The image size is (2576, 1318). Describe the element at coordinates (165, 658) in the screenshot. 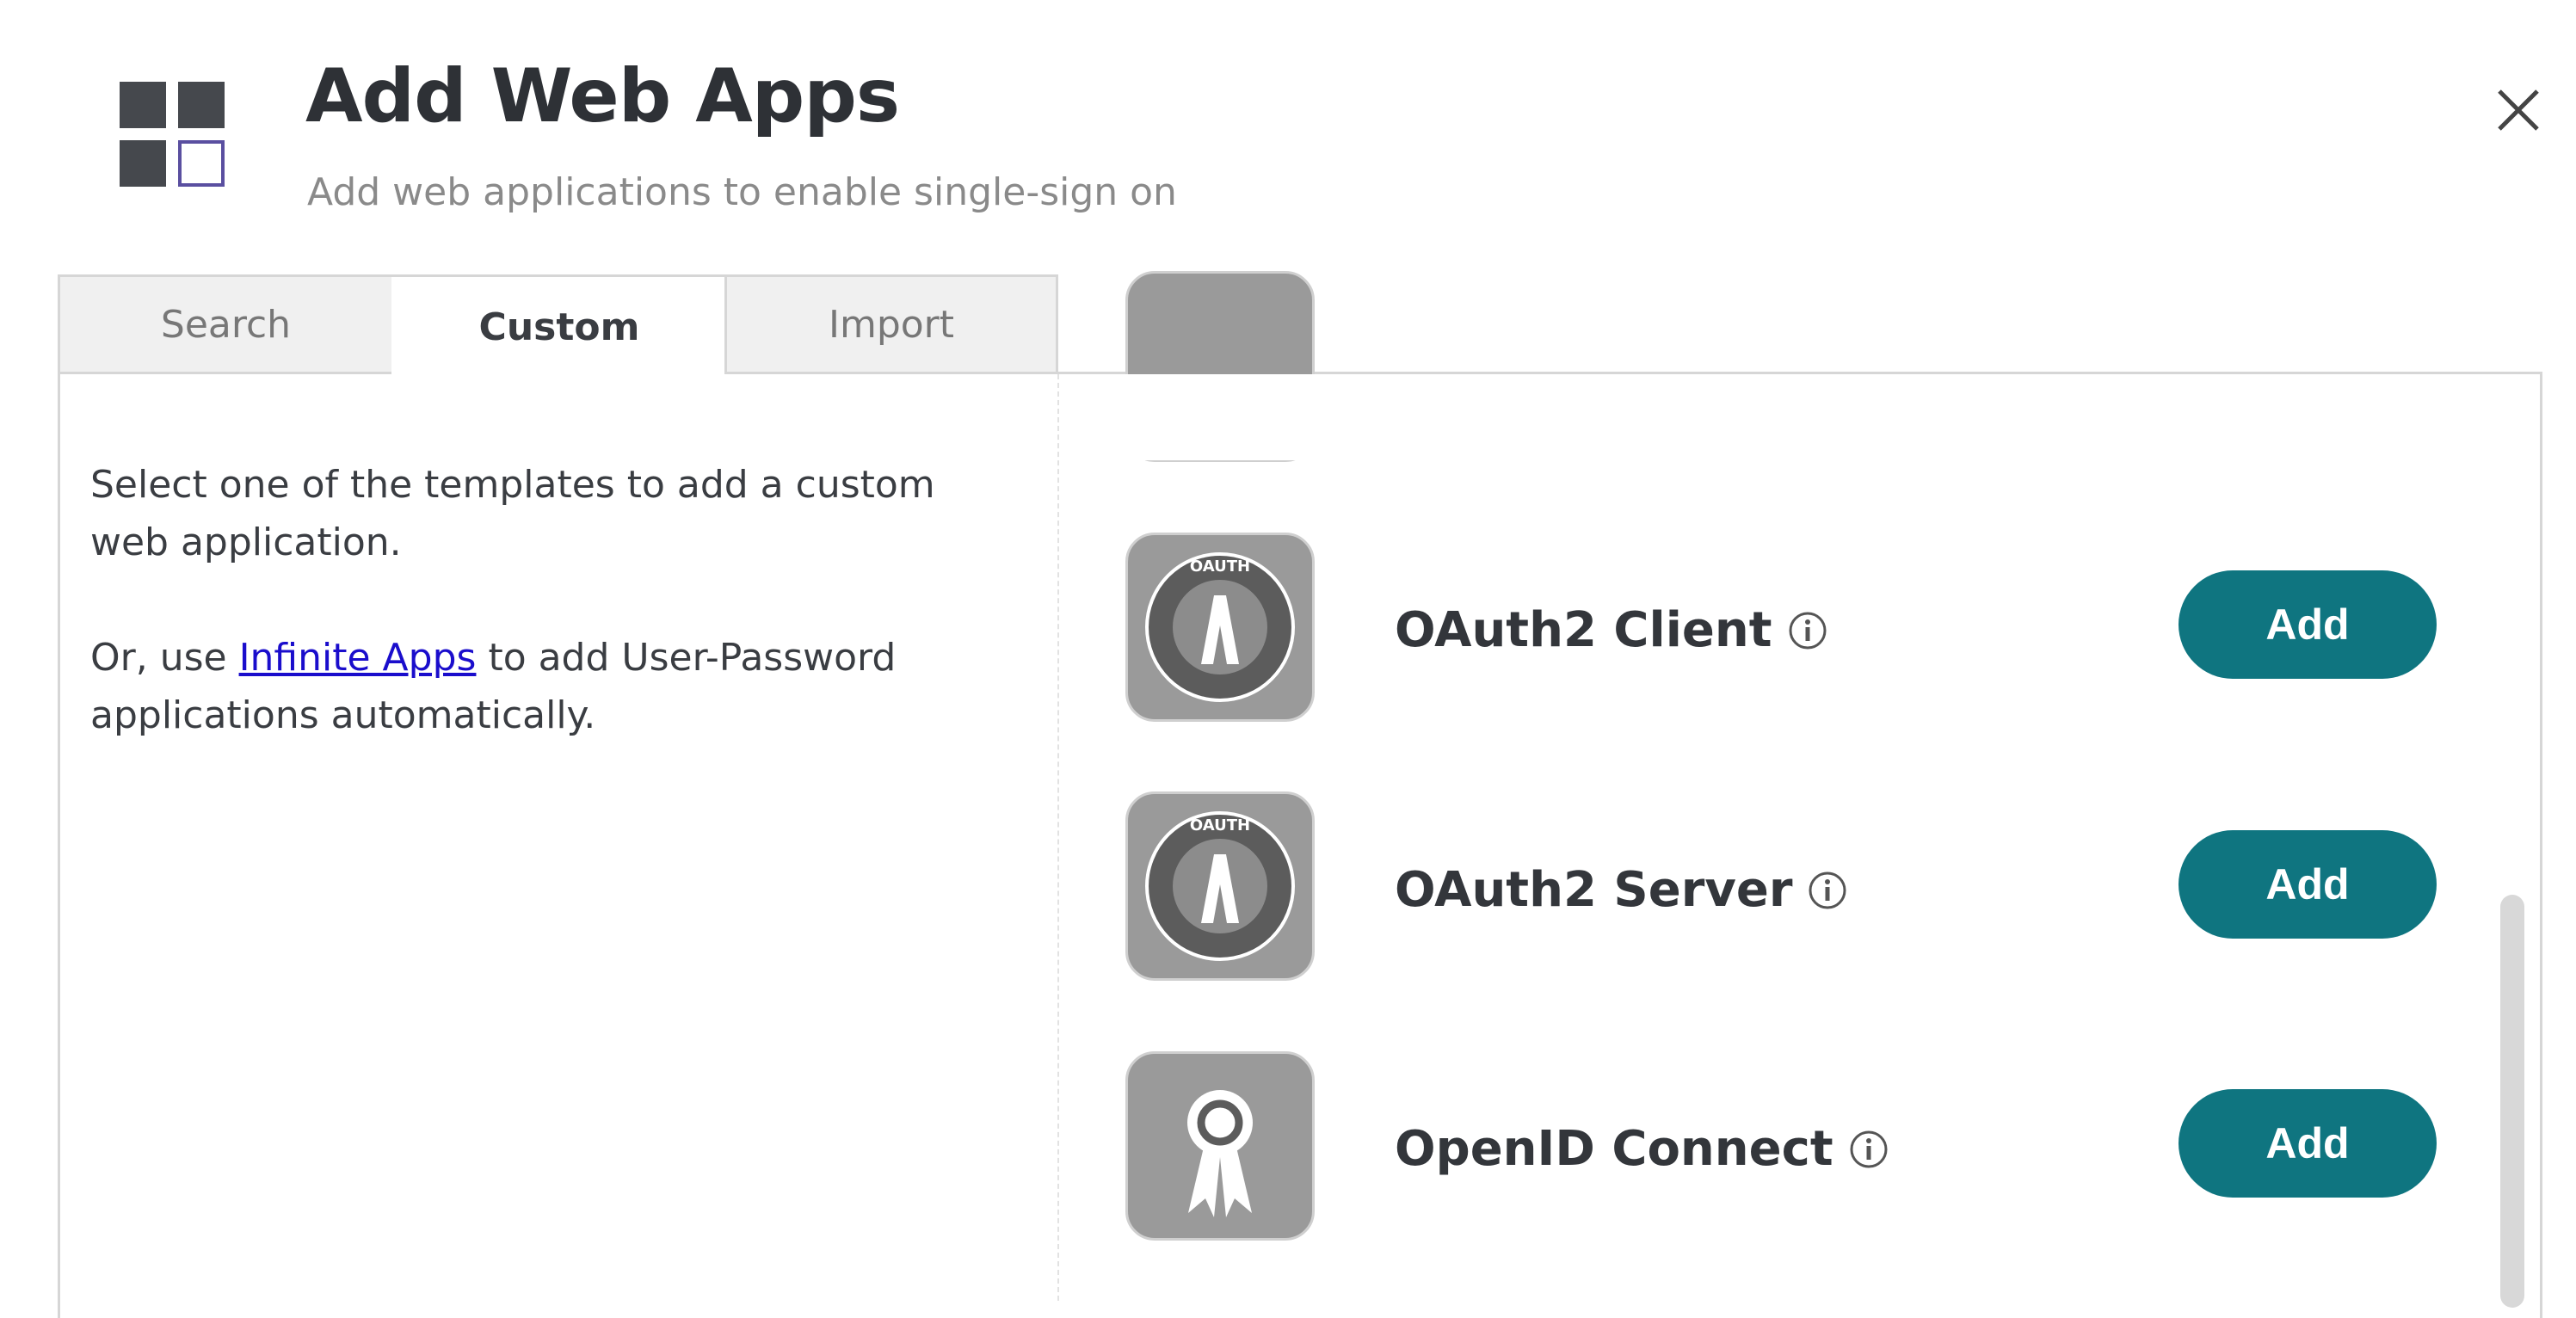

I see `instruction-text: Or, use` at that location.